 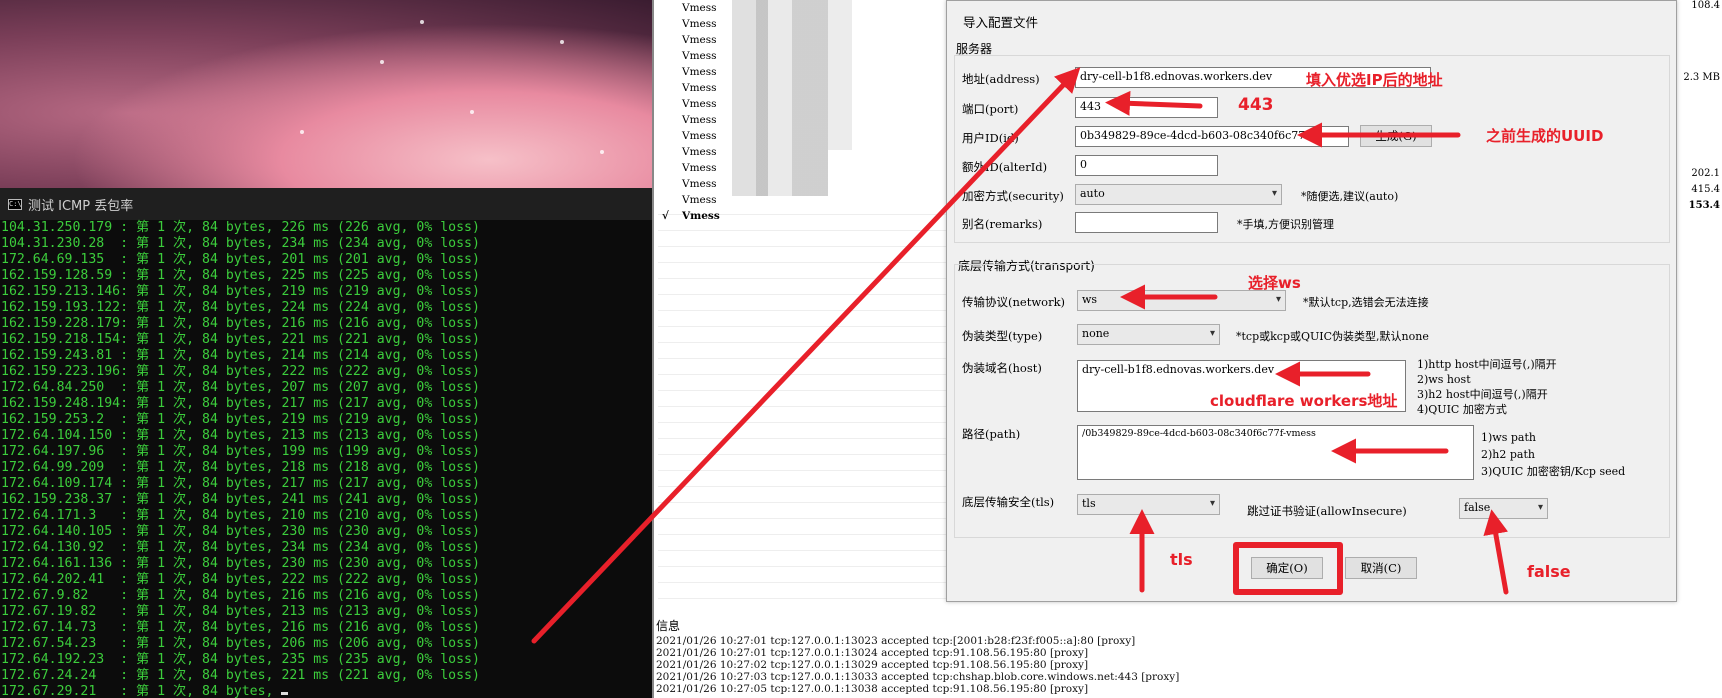 I want to click on annotation-address: 填入优选IP后的地址, so click(x=1374, y=80).